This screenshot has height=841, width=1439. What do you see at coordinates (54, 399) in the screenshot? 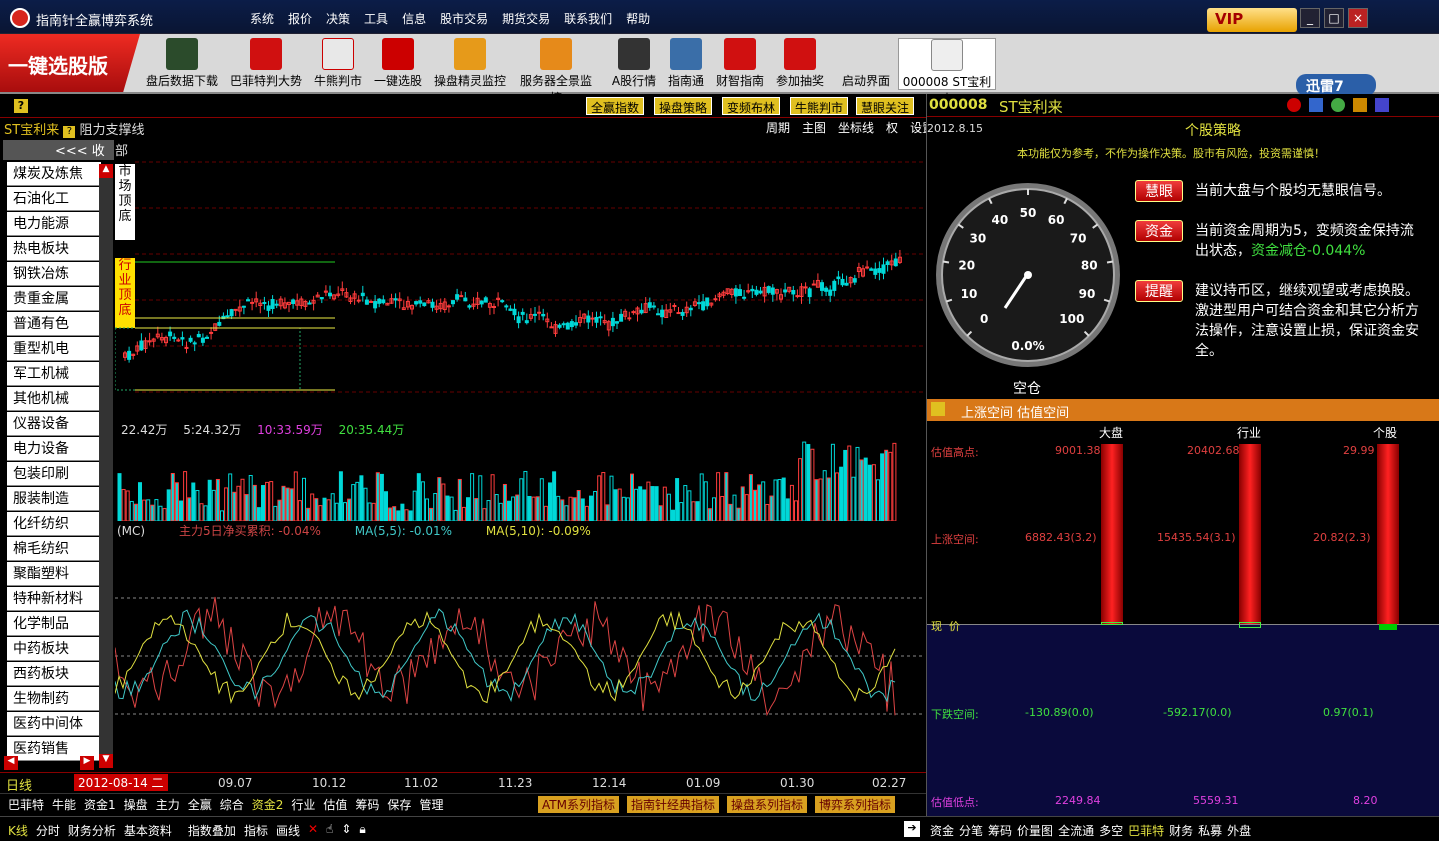
I see `industry-item: 其他机械` at bounding box center [54, 399].